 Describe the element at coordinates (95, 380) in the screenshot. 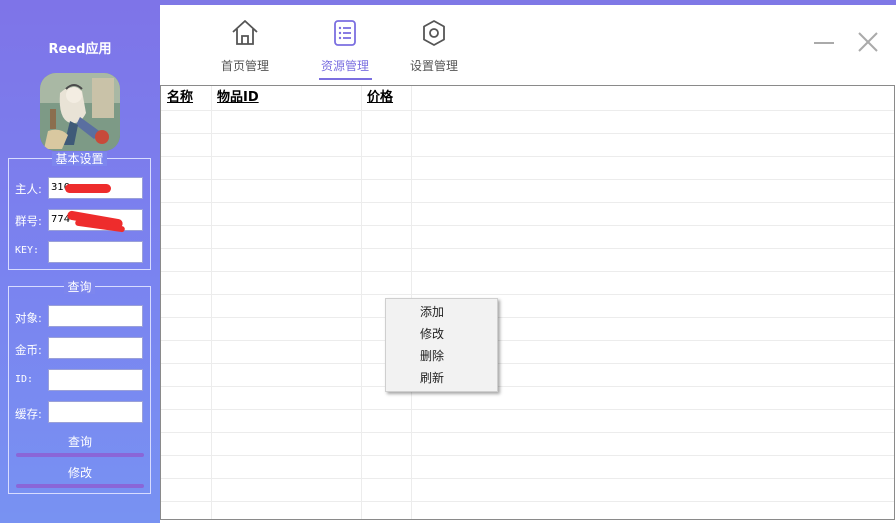

I see `id-field` at that location.